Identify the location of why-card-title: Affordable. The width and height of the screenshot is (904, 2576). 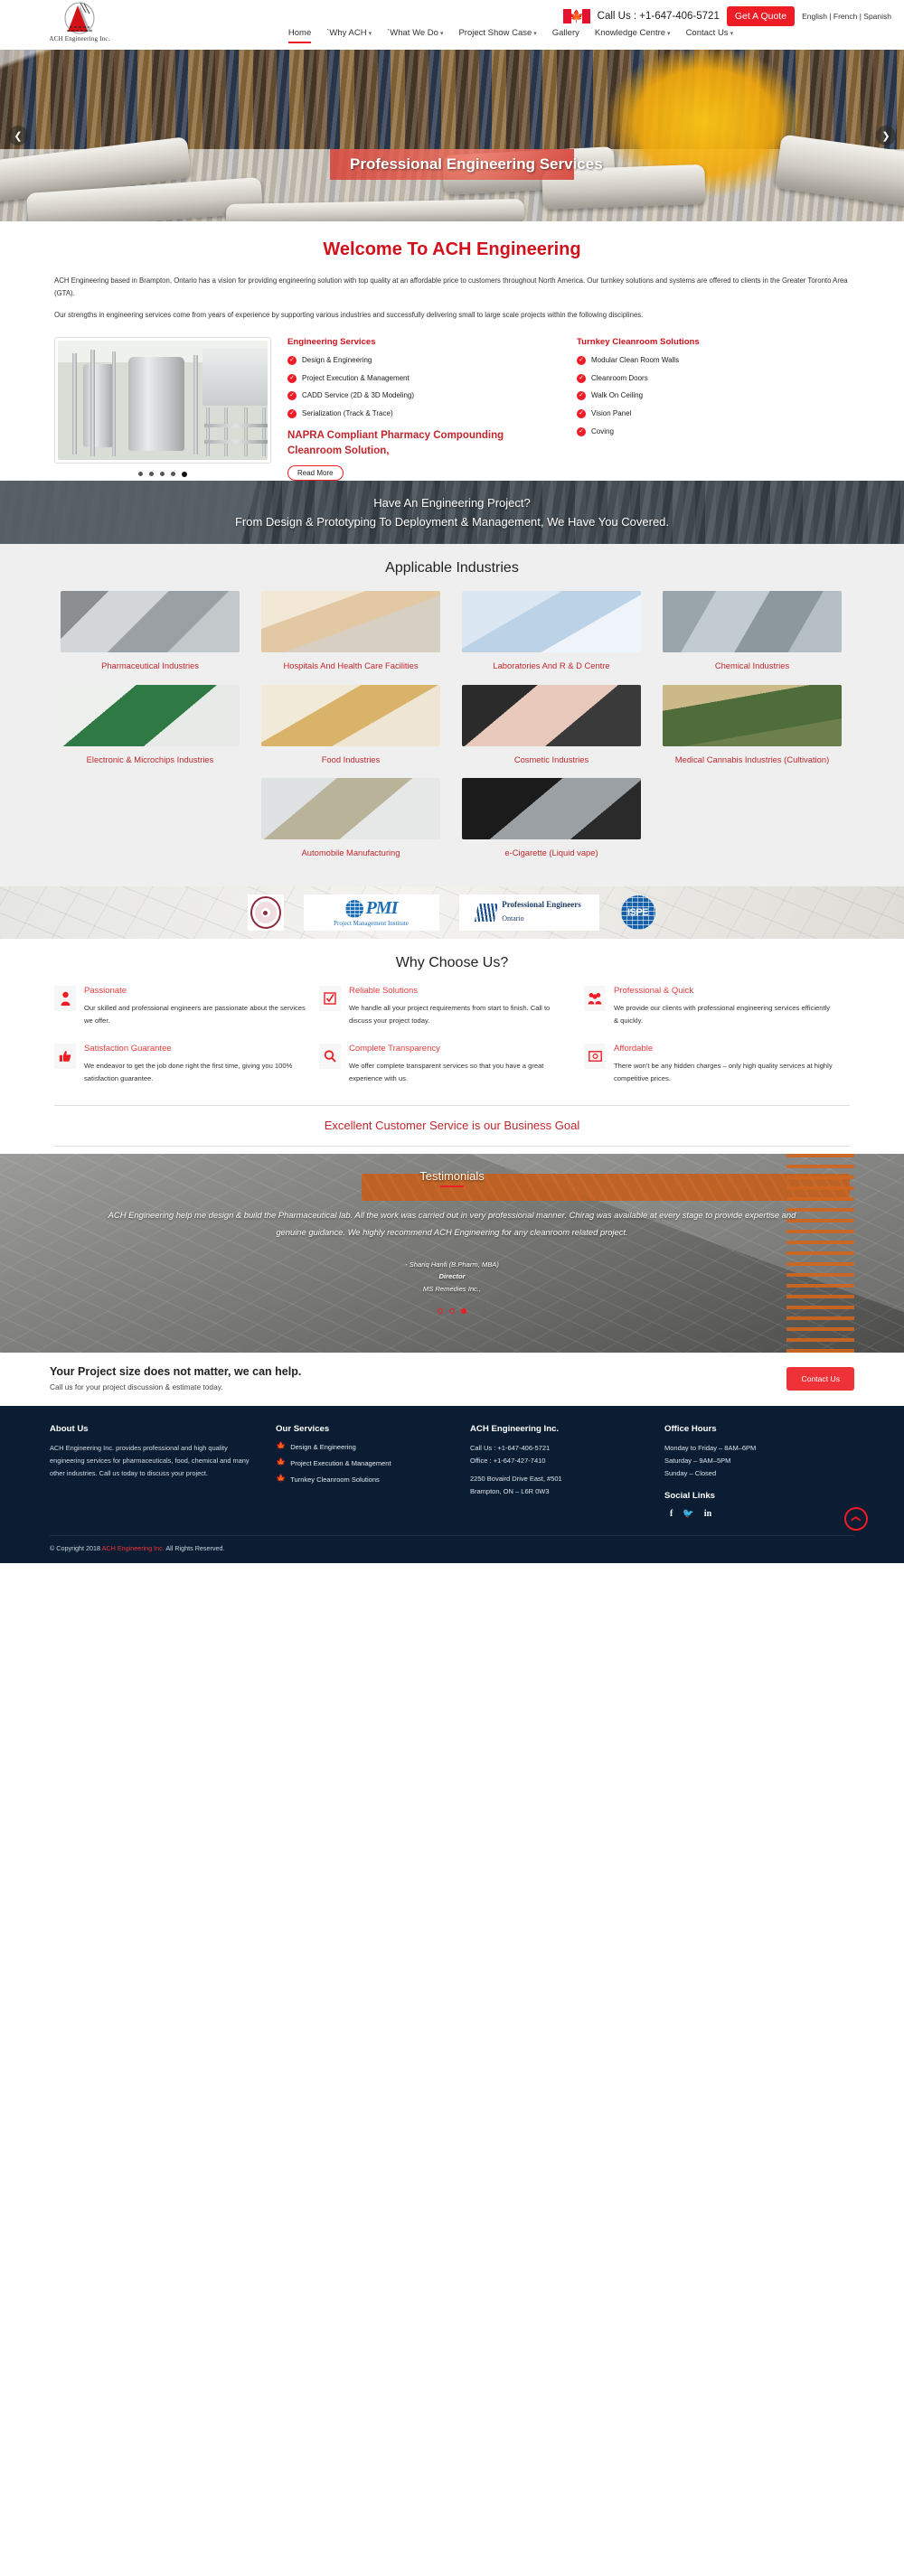
(634, 1049).